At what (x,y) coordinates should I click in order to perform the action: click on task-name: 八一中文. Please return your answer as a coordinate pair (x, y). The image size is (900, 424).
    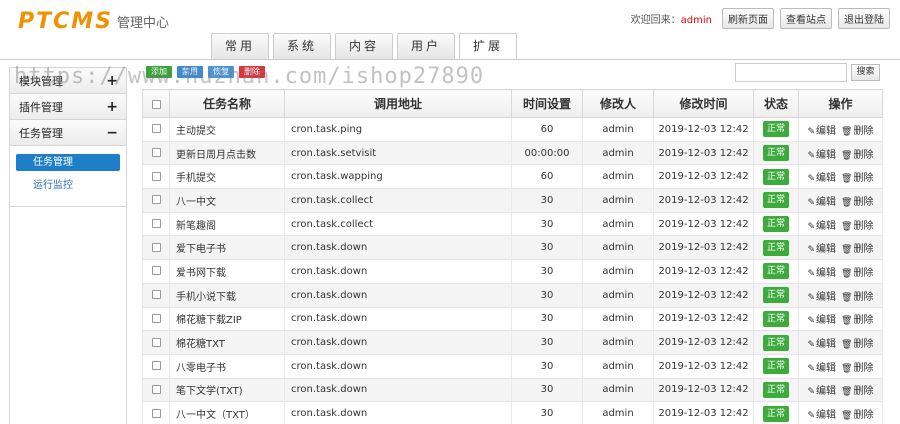
    Looking at the image, I should click on (227, 200).